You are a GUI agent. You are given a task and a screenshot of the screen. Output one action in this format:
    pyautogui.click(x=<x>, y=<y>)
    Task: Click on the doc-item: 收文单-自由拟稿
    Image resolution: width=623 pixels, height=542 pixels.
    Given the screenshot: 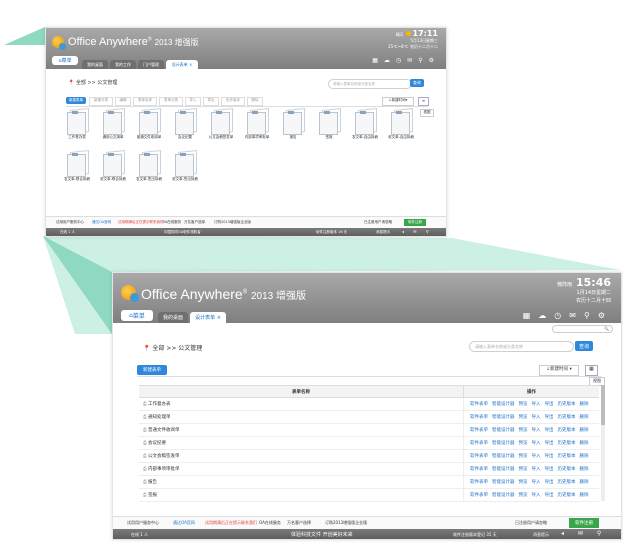 What is the action you would take?
    pyautogui.click(x=401, y=123)
    